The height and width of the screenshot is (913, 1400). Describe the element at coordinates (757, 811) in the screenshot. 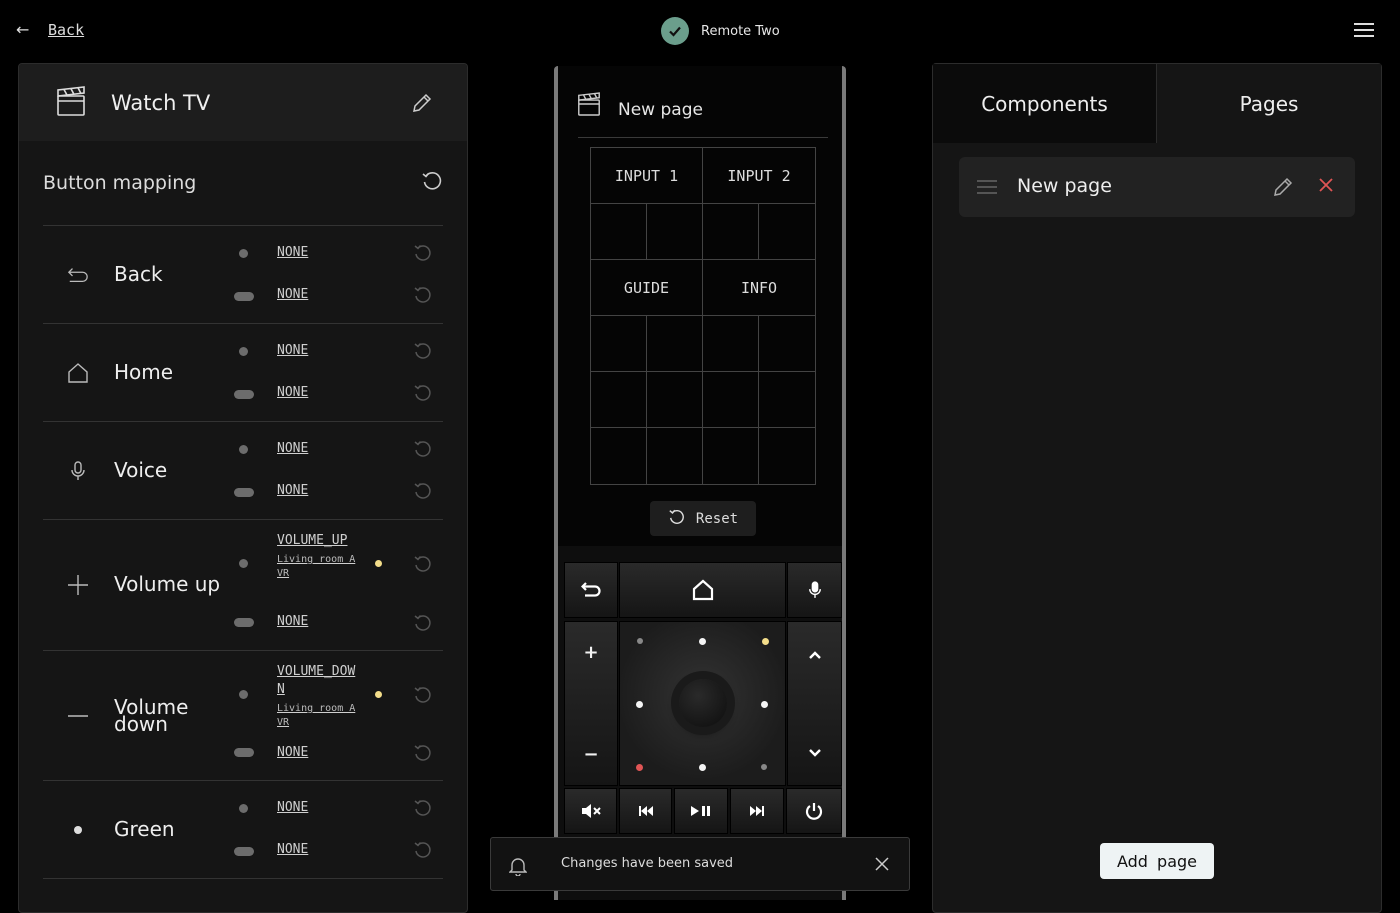

I see `hw-next-button` at that location.